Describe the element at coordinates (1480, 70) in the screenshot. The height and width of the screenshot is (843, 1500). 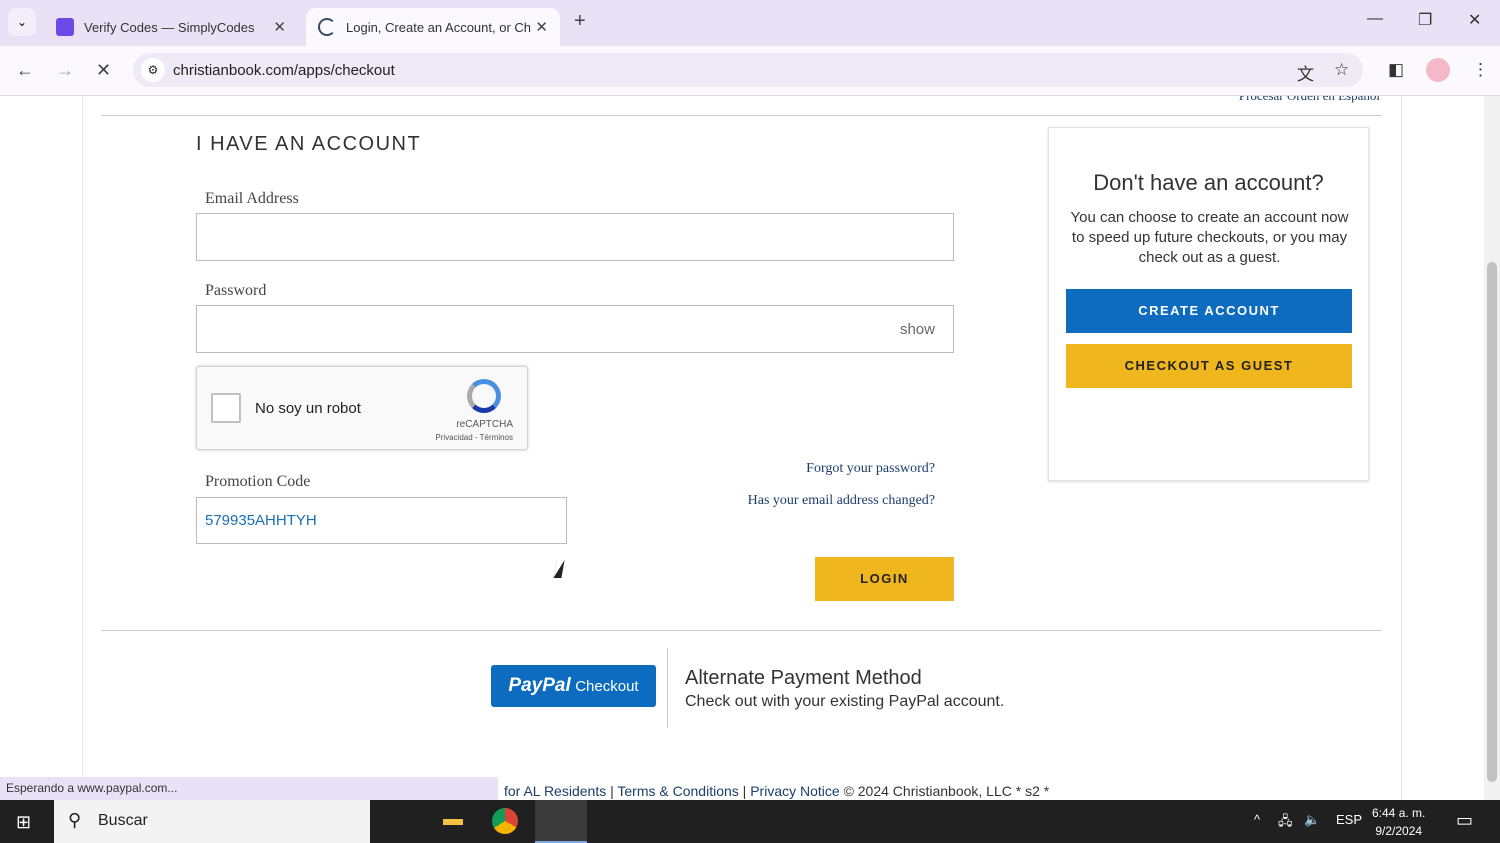
I see `menu-icon: ⋮` at that location.